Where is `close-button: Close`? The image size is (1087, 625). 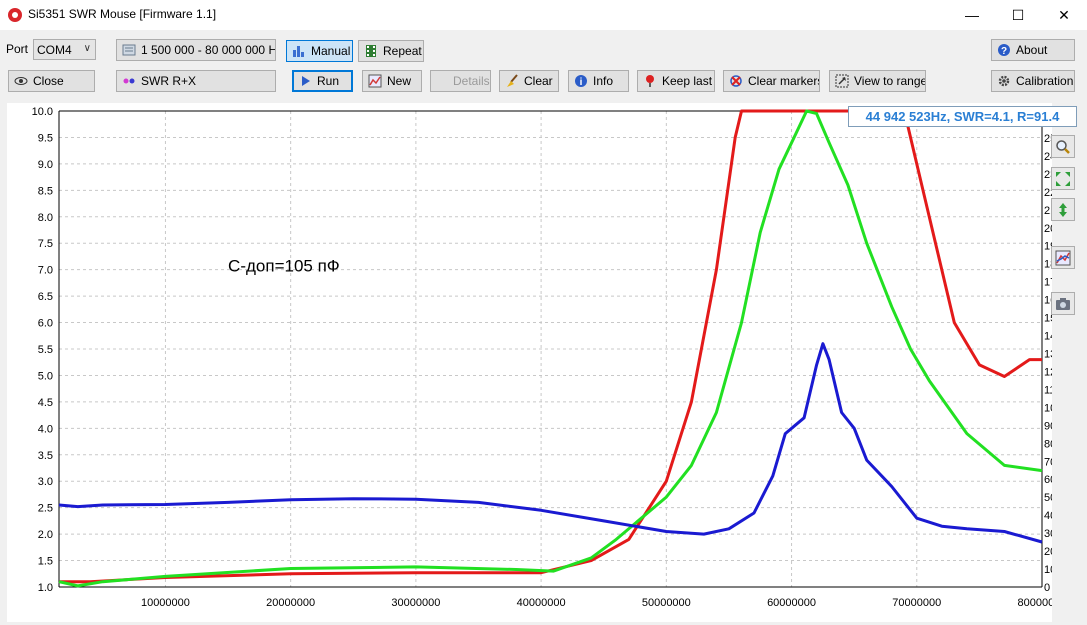 close-button: Close is located at coordinates (51, 81).